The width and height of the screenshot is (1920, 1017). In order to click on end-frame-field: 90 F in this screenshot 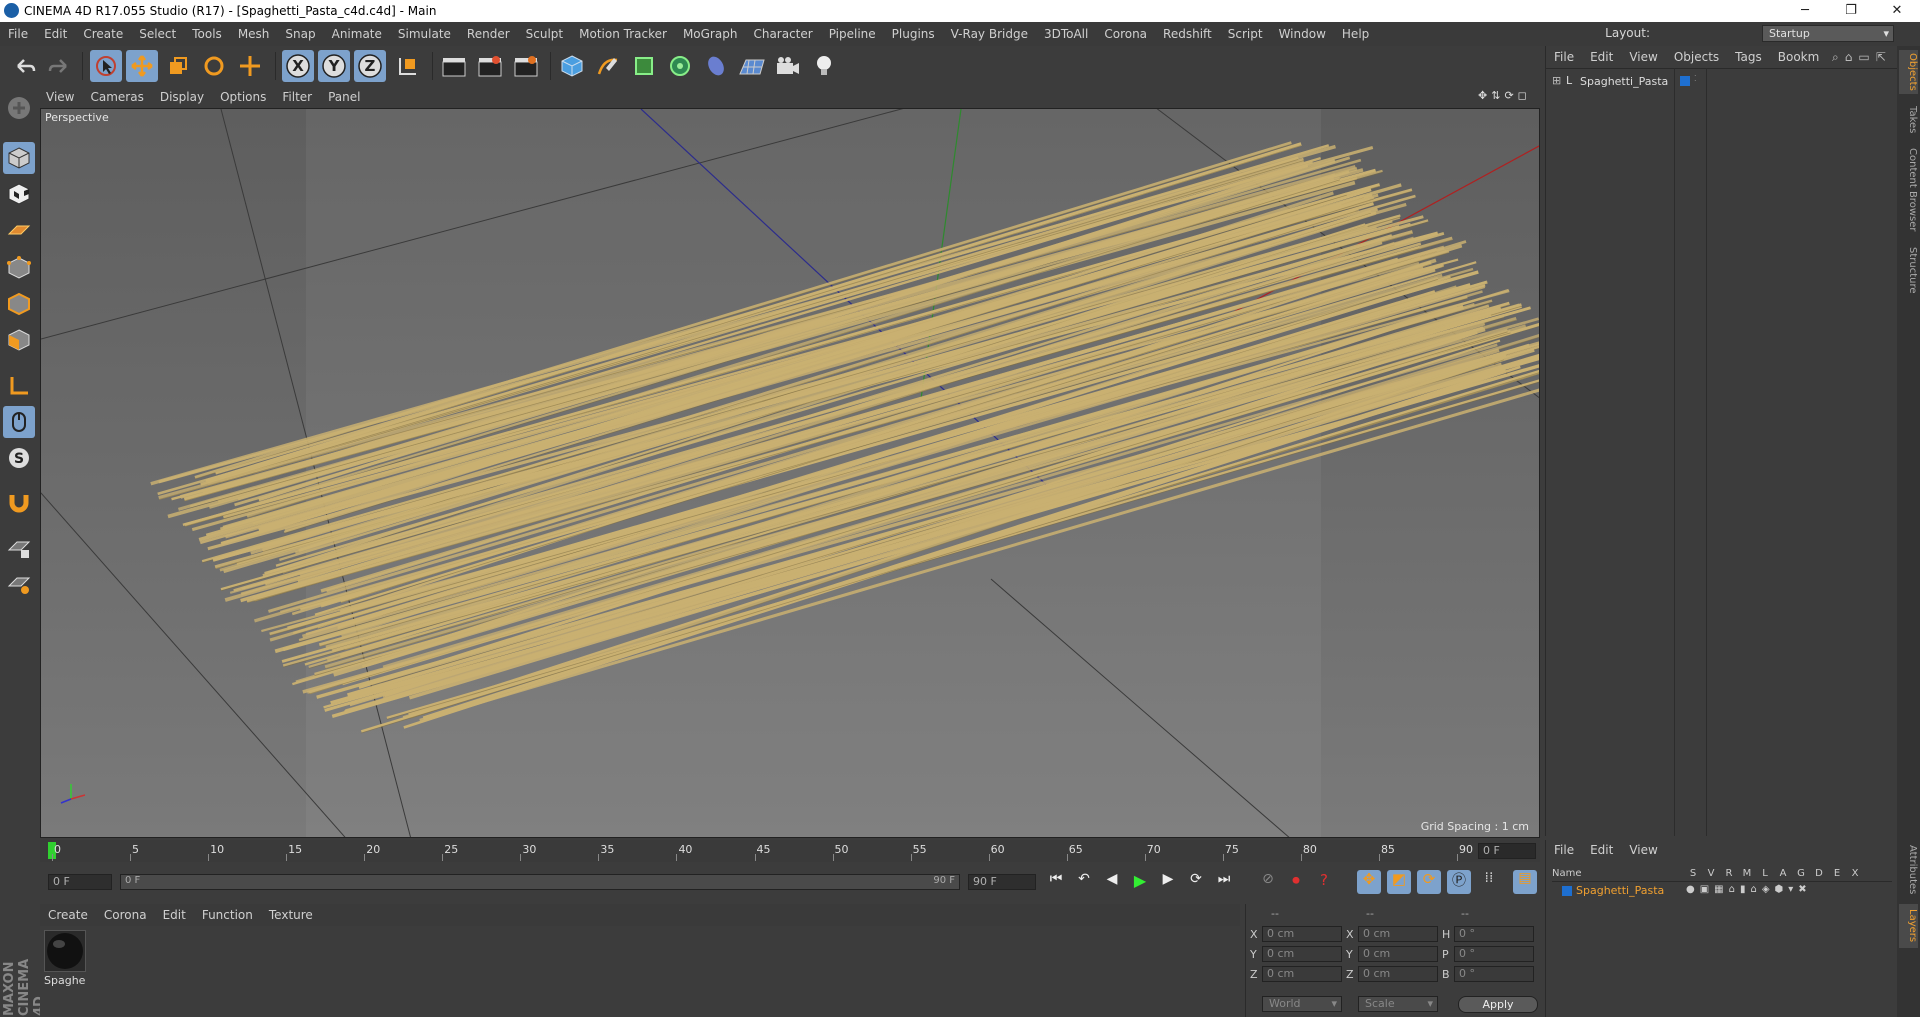, I will do `click(1002, 882)`.